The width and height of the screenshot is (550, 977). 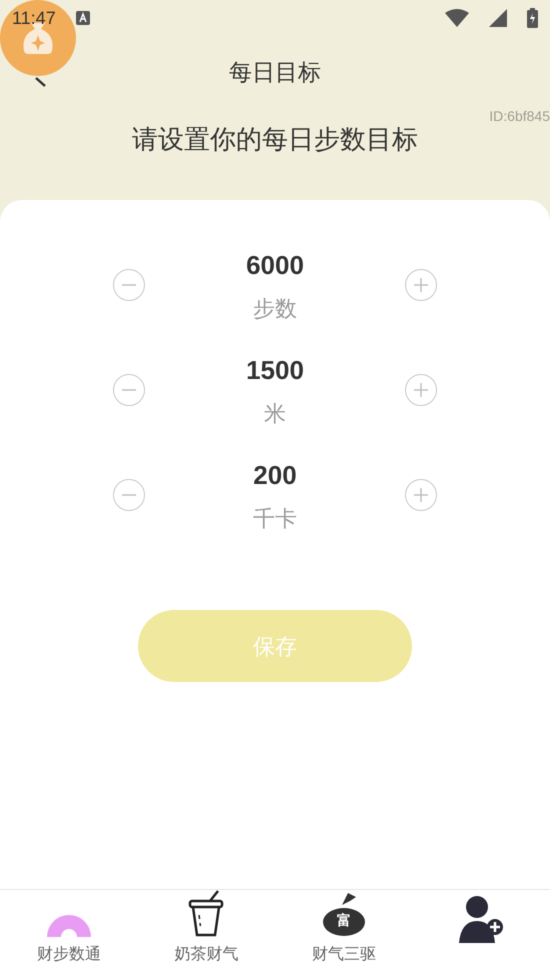 I want to click on goal-value: 6000, so click(x=275, y=265).